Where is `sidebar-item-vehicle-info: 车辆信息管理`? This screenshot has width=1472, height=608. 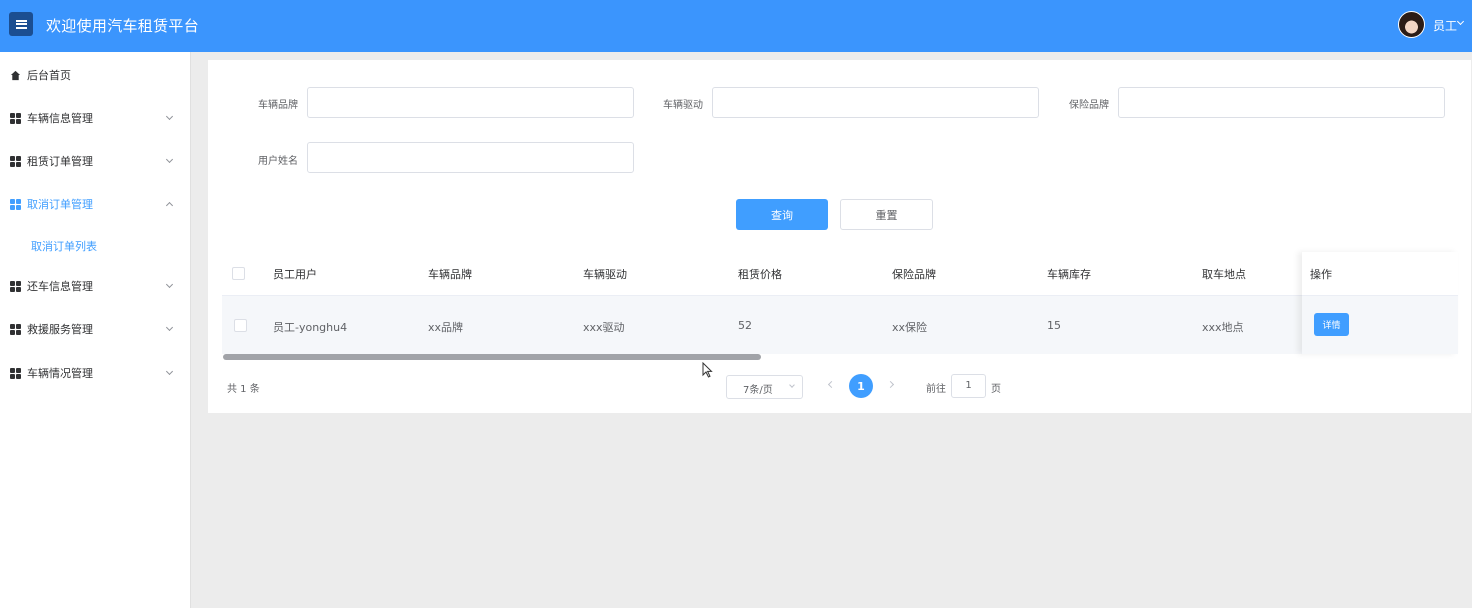
sidebar-item-vehicle-info: 车辆信息管理 is located at coordinates (95, 118).